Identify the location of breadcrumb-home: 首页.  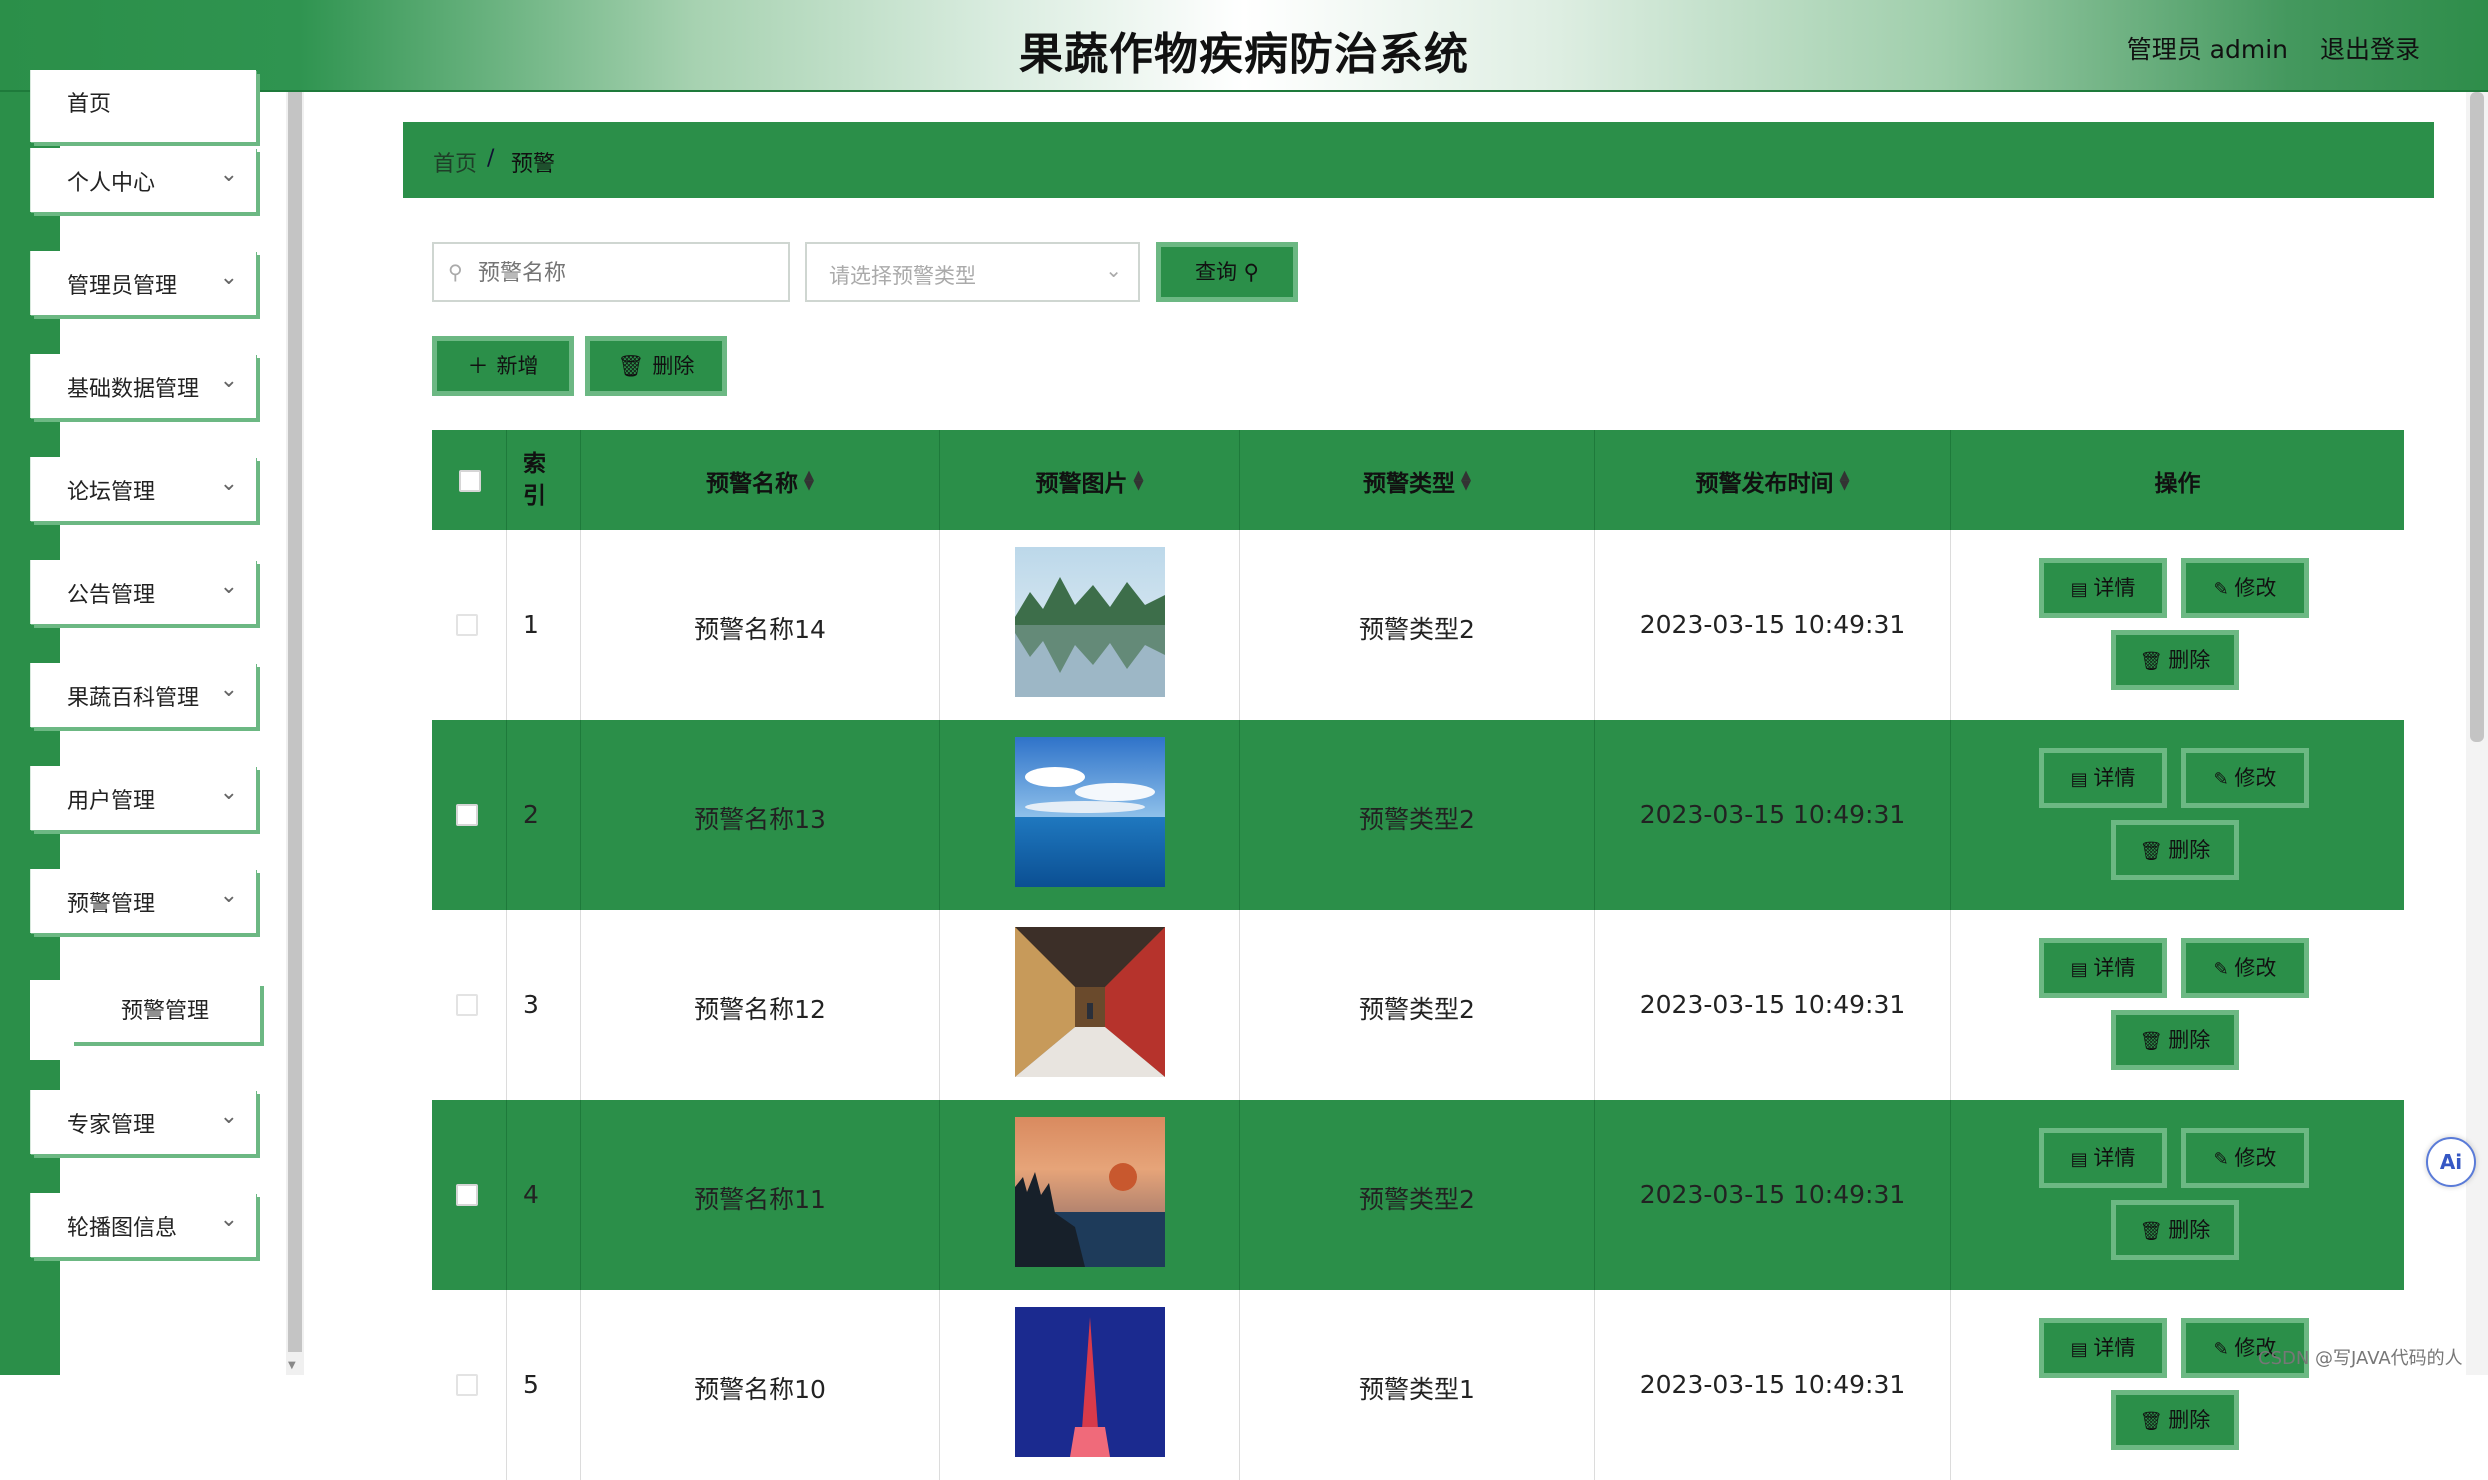
(455, 162).